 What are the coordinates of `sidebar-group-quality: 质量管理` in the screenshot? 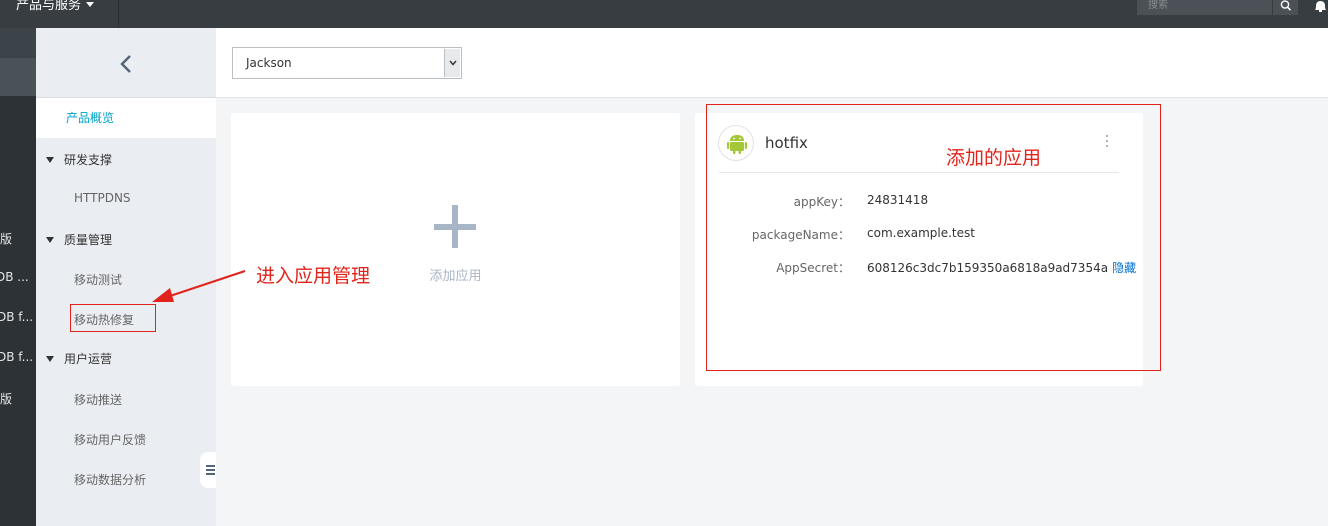 It's located at (79, 239).